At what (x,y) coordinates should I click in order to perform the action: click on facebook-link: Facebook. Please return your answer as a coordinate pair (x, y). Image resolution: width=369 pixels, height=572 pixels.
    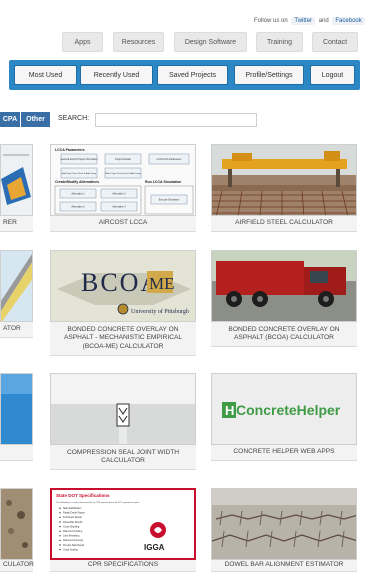
    Looking at the image, I should click on (348, 21).